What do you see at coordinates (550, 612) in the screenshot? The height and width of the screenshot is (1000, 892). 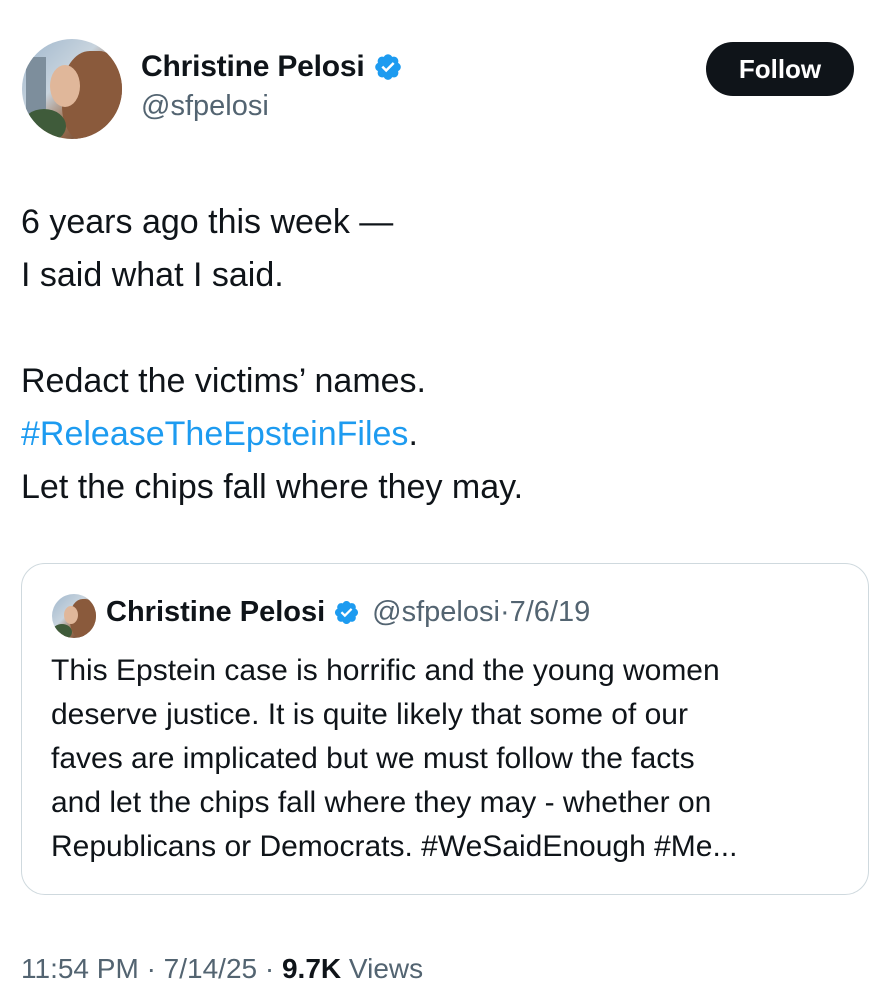 I see `quote-date: 7/6/19` at bounding box center [550, 612].